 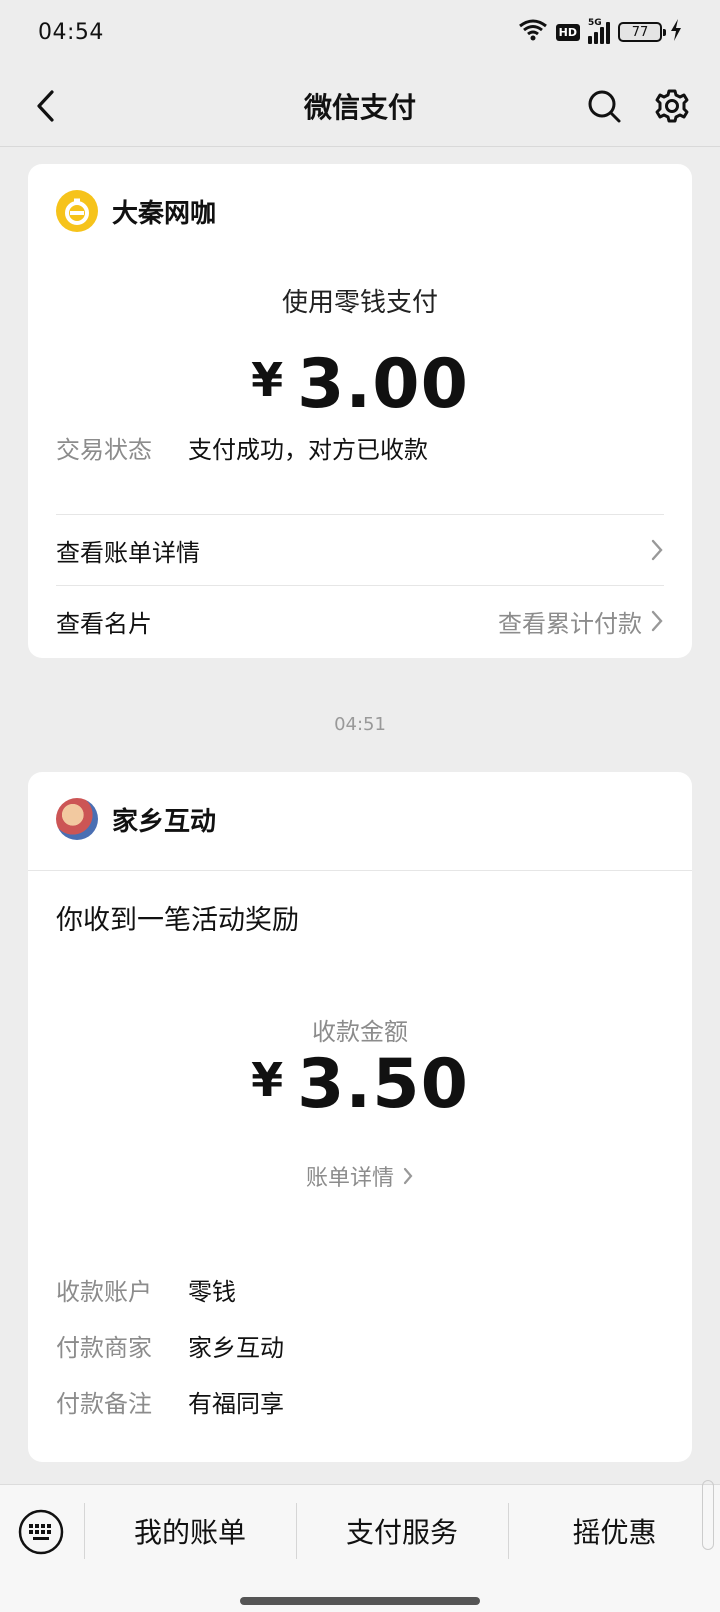 I want to click on gear-icon, so click(x=672, y=106).